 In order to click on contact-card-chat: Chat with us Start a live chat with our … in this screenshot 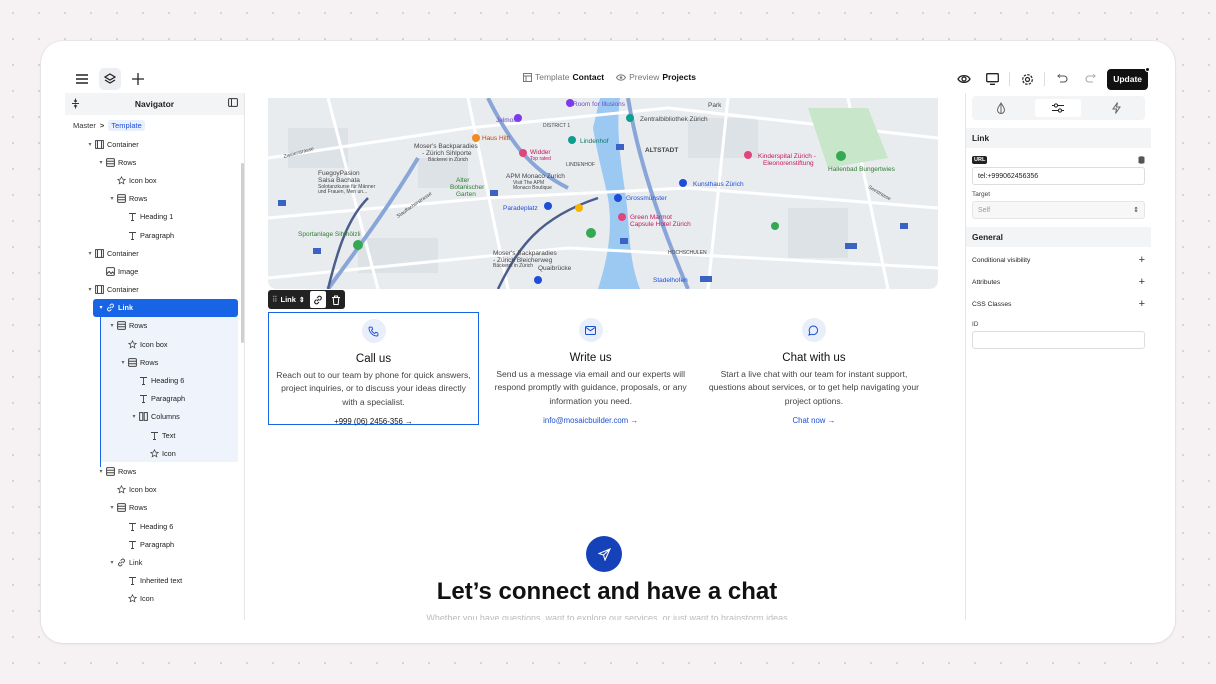, I will do `click(813, 368)`.